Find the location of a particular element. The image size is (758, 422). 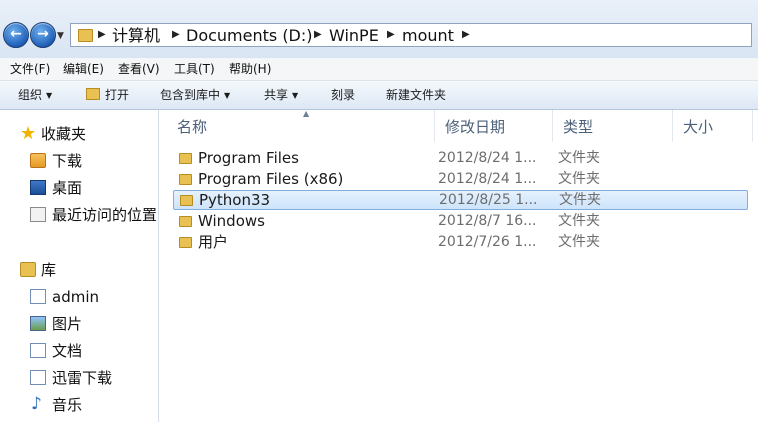

nav-item-music: ♪ 音乐 is located at coordinates (79, 405).